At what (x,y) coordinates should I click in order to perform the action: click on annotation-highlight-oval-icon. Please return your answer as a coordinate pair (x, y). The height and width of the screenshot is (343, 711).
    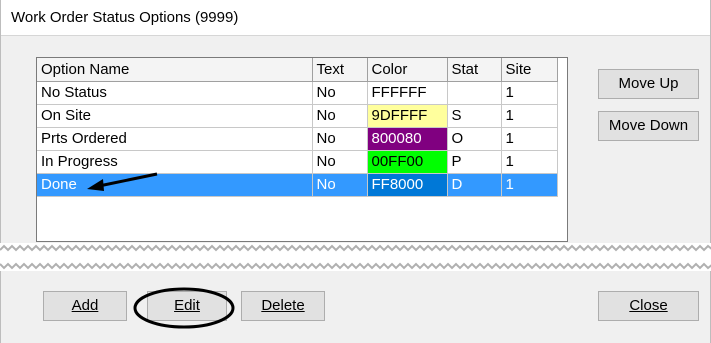
    Looking at the image, I should click on (184, 308).